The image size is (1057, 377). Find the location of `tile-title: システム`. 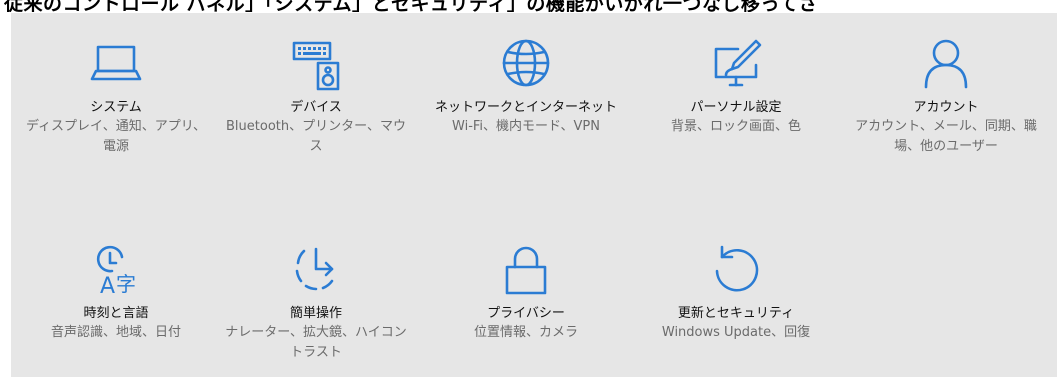

tile-title: システム is located at coordinates (116, 107).